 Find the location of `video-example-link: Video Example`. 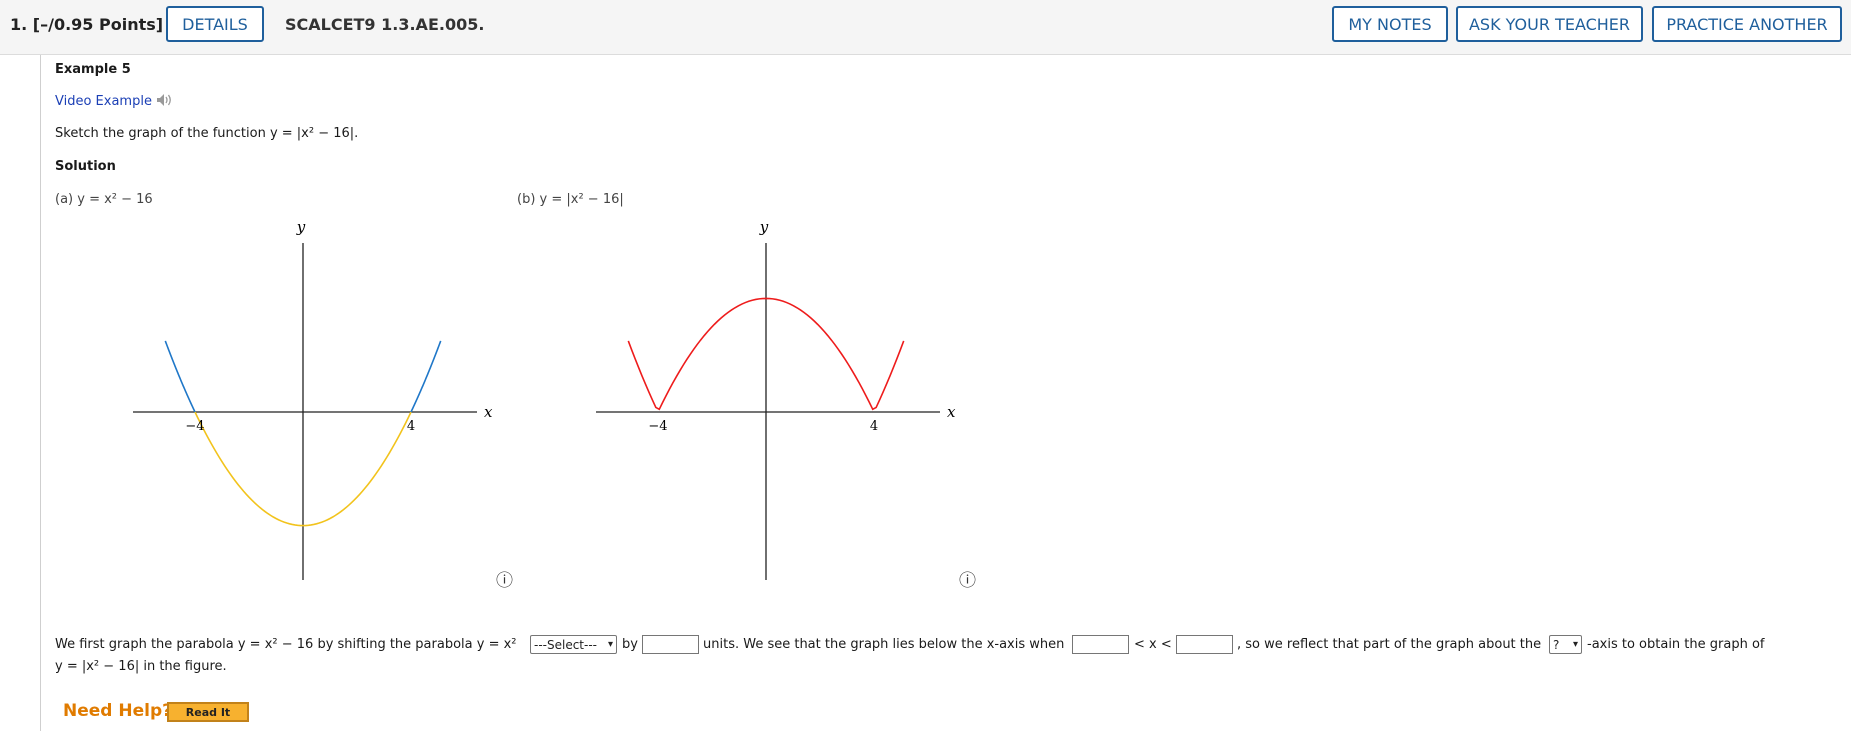

video-example-link: Video Example is located at coordinates (114, 101).